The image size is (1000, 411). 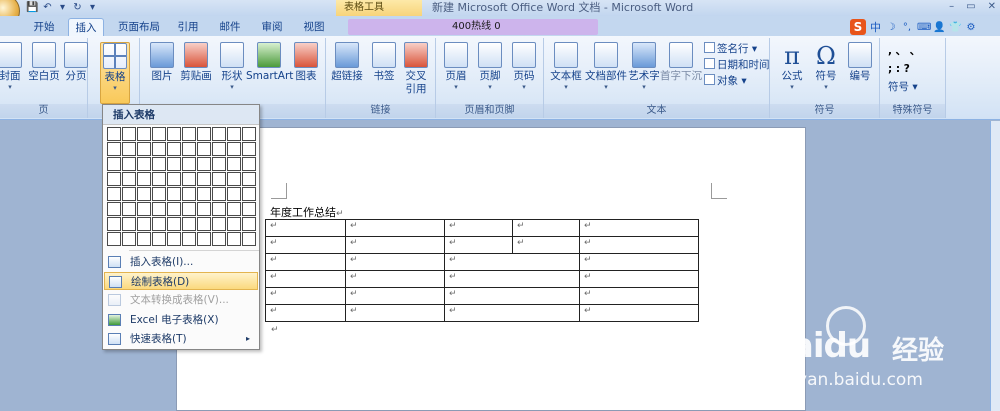 What do you see at coordinates (139, 27) in the screenshot?
I see `tab-page-layout: 页面布局` at bounding box center [139, 27].